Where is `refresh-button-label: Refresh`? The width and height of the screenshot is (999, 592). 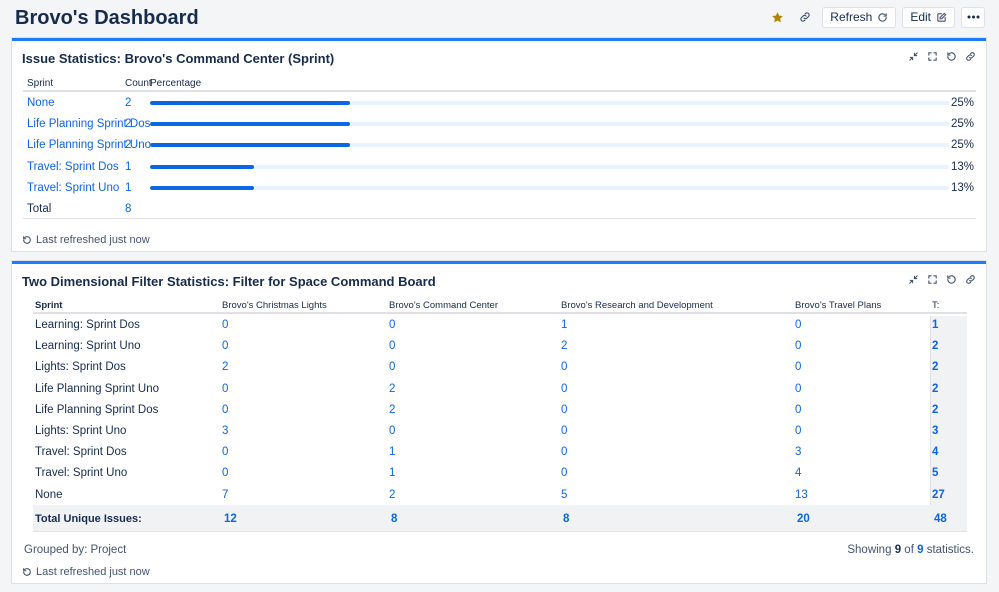 refresh-button-label: Refresh is located at coordinates (851, 17).